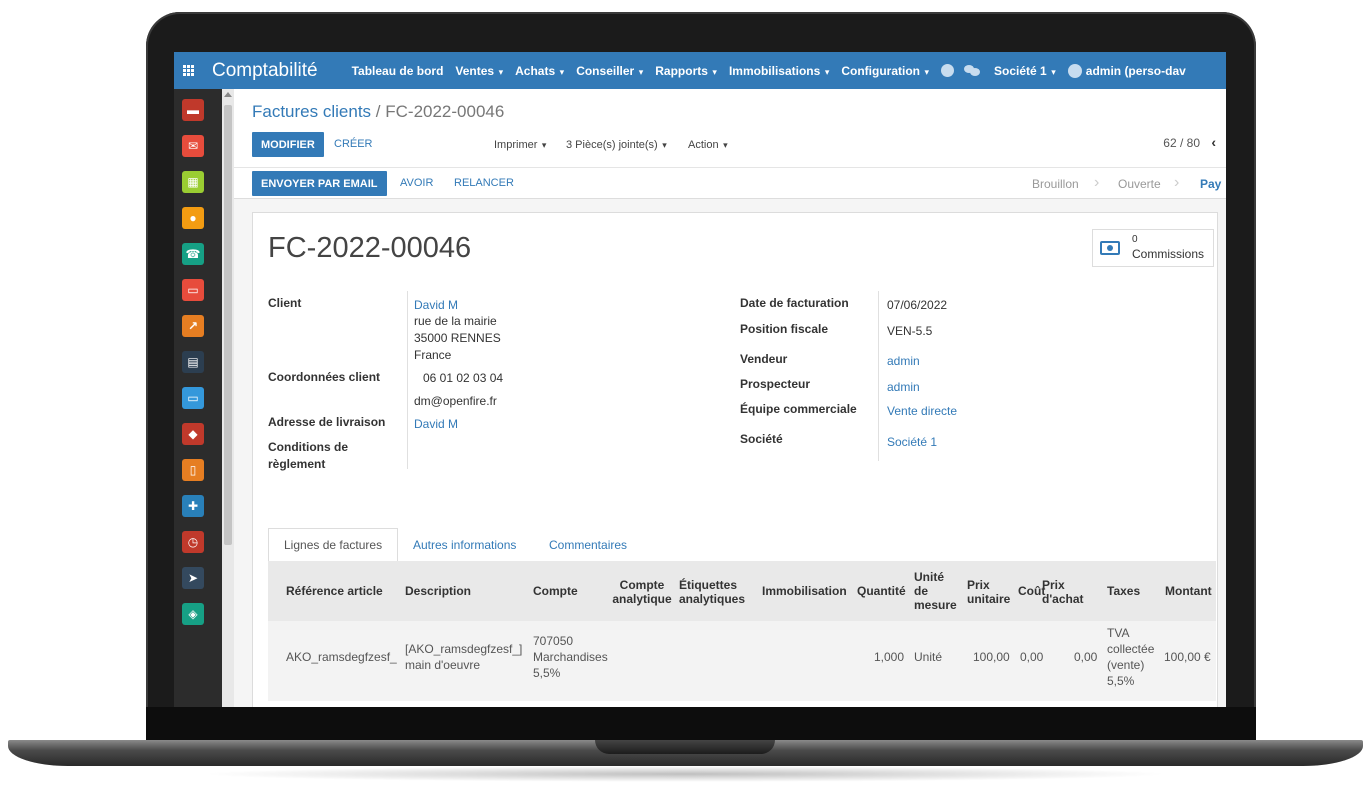  What do you see at coordinates (570, 657) in the screenshot?
I see `cell-account: 707050 Marchandises 5,5%` at bounding box center [570, 657].